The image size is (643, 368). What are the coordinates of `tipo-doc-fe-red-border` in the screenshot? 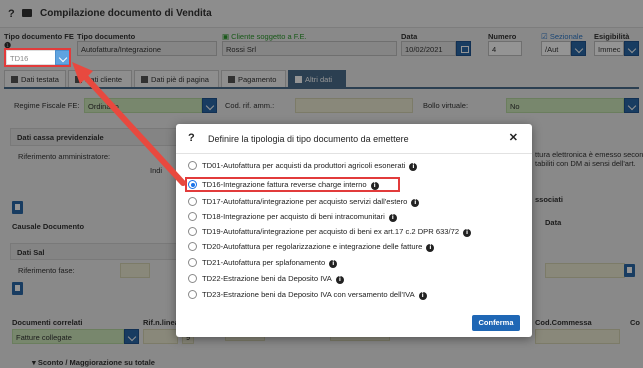 It's located at (37, 57).